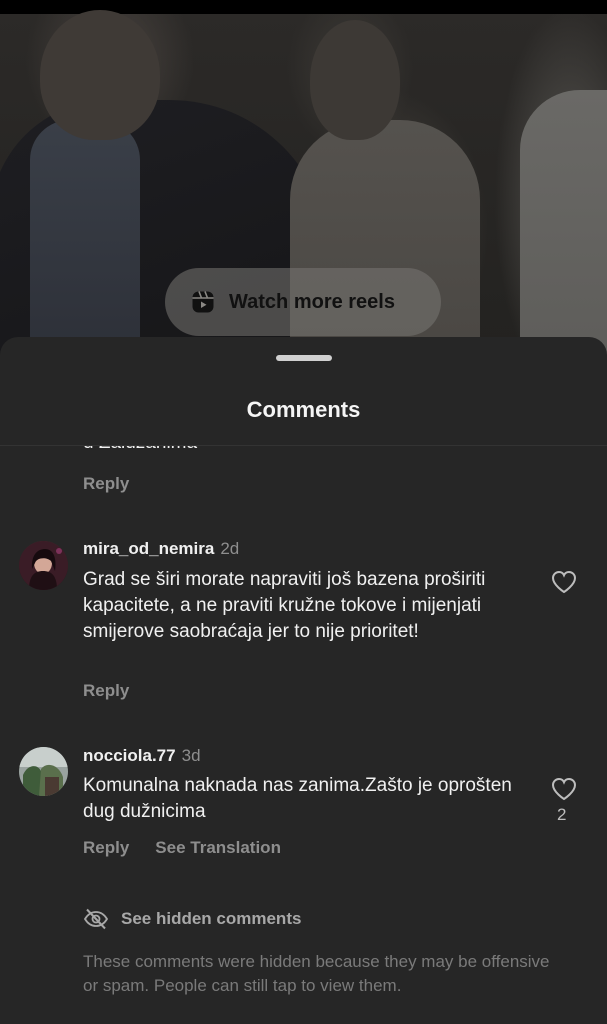  I want to click on sheet-drag-handle, so click(304, 358).